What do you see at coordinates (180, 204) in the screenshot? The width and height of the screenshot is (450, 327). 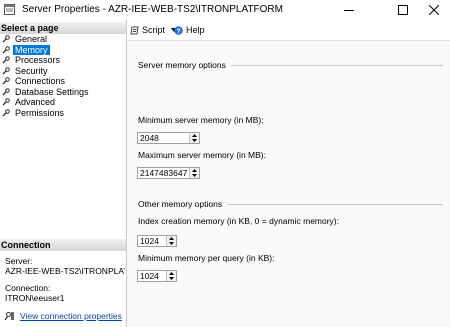 I see `section-title: Other memory options` at bounding box center [180, 204].